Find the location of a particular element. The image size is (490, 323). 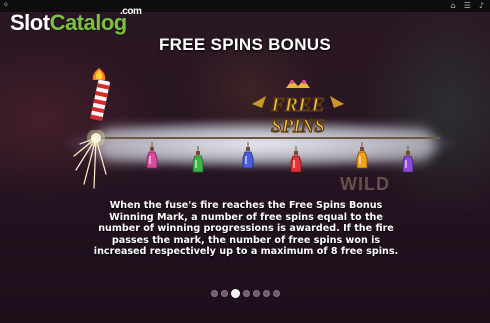

watermark-catalog: Catalog is located at coordinates (88, 22).